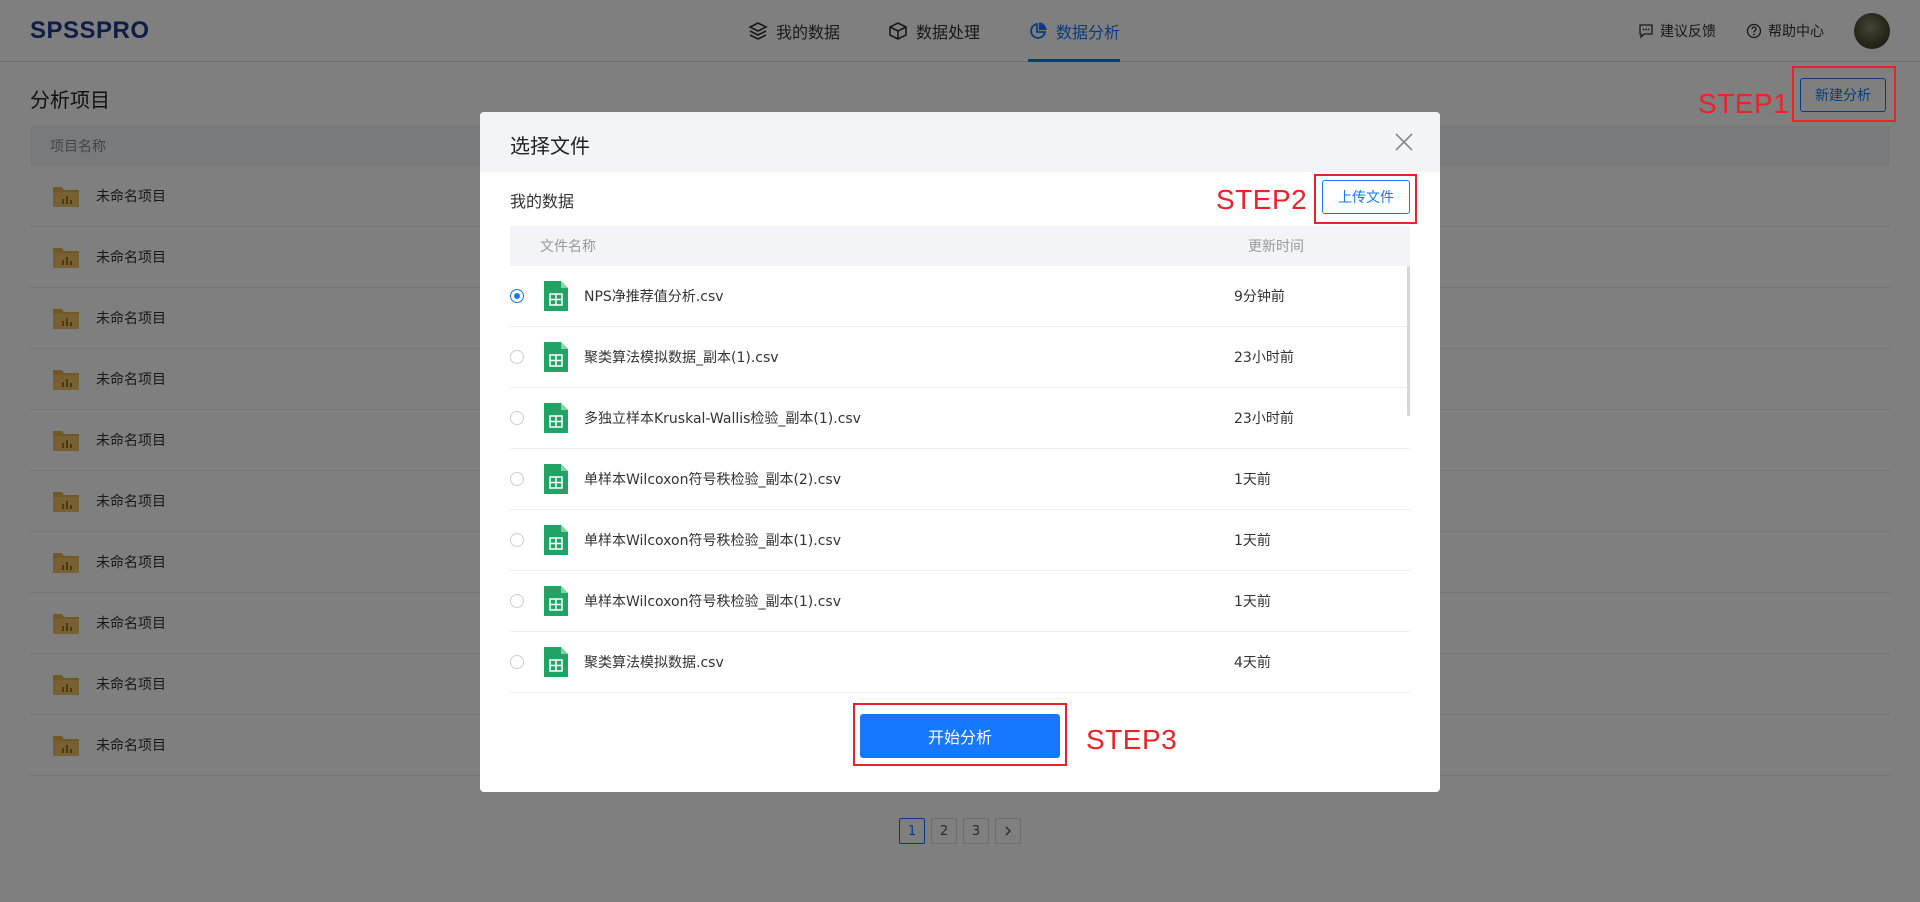  Describe the element at coordinates (1844, 94) in the screenshot. I see `step1-highlight-box` at that location.